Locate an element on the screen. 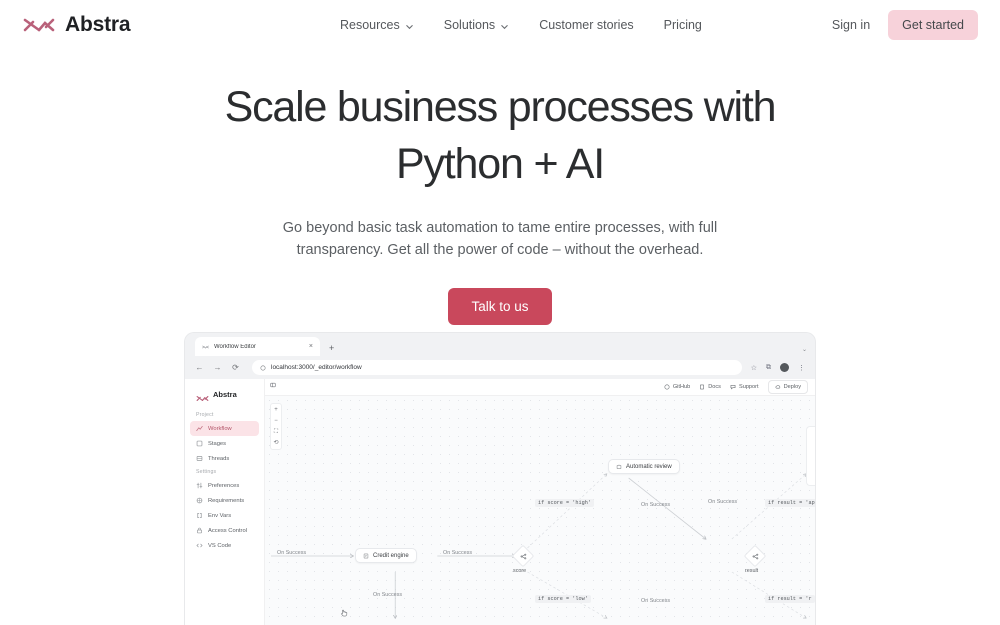 The height and width of the screenshot is (625, 1000). sidebar-item-stages: Stages is located at coordinates (224, 443).